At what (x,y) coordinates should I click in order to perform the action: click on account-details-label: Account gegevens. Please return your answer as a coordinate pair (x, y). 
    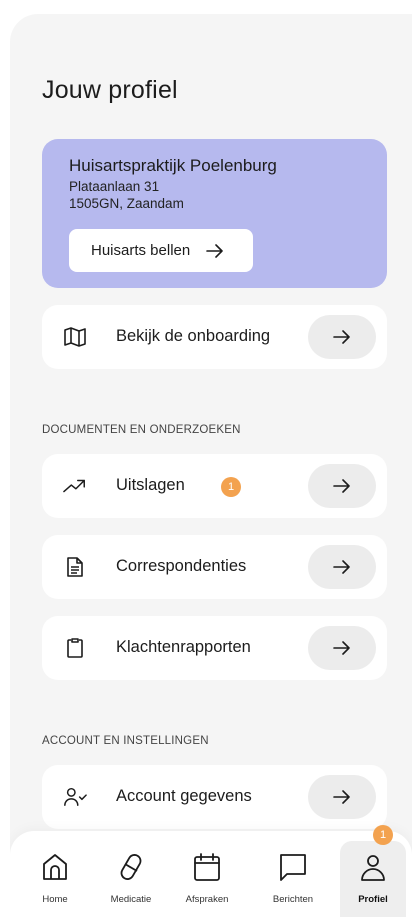
    Looking at the image, I should click on (184, 796).